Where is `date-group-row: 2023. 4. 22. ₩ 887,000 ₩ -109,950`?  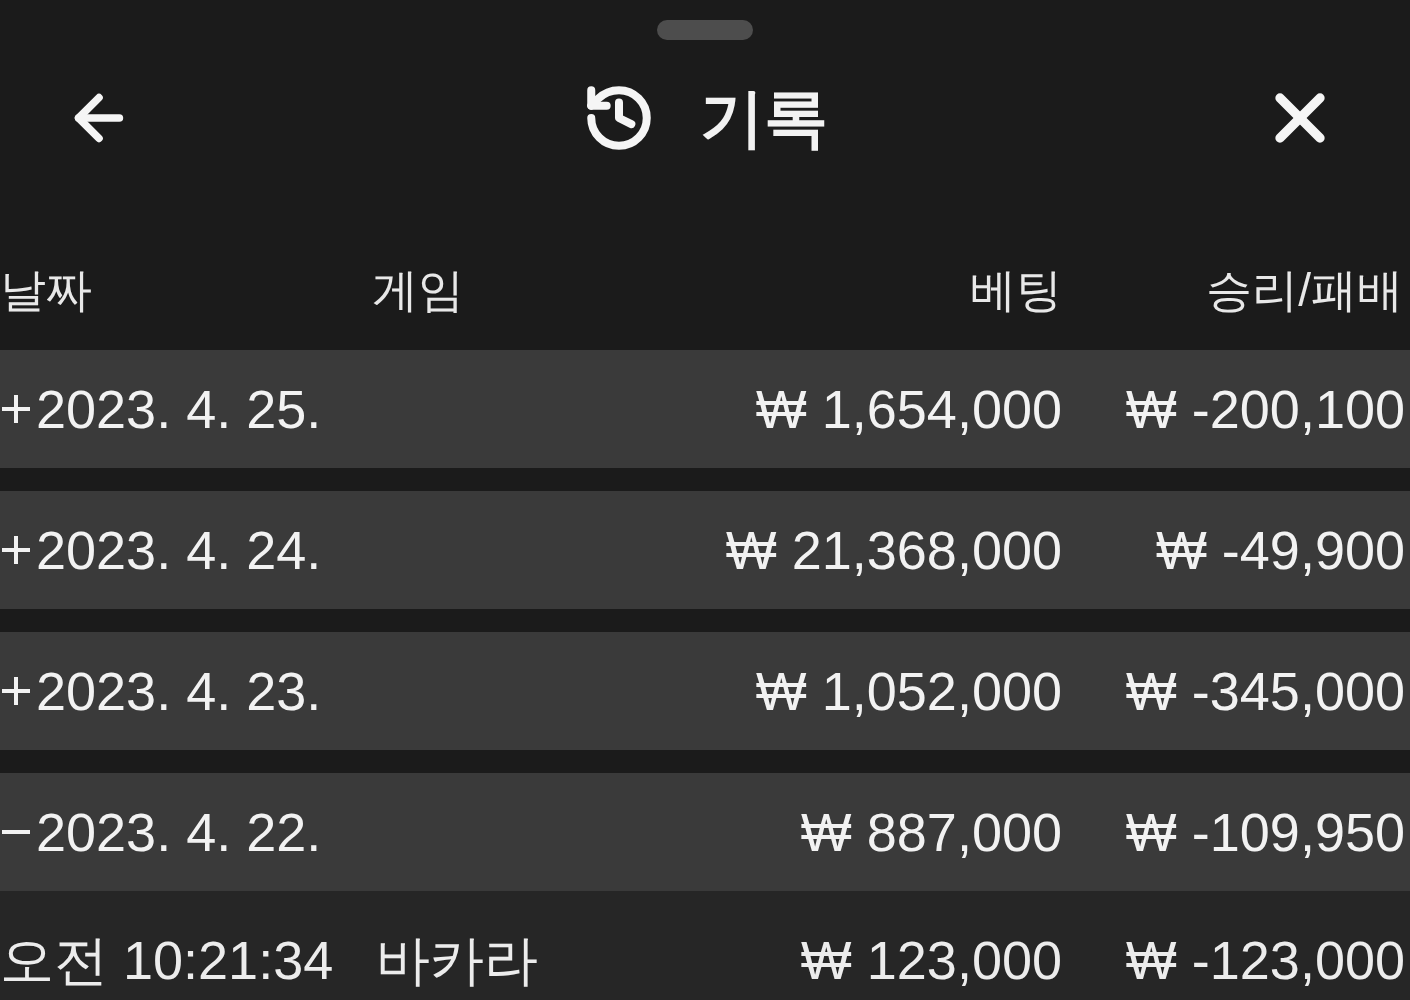 date-group-row: 2023. 4. 22. ₩ 887,000 ₩ -109,950 is located at coordinates (705, 832).